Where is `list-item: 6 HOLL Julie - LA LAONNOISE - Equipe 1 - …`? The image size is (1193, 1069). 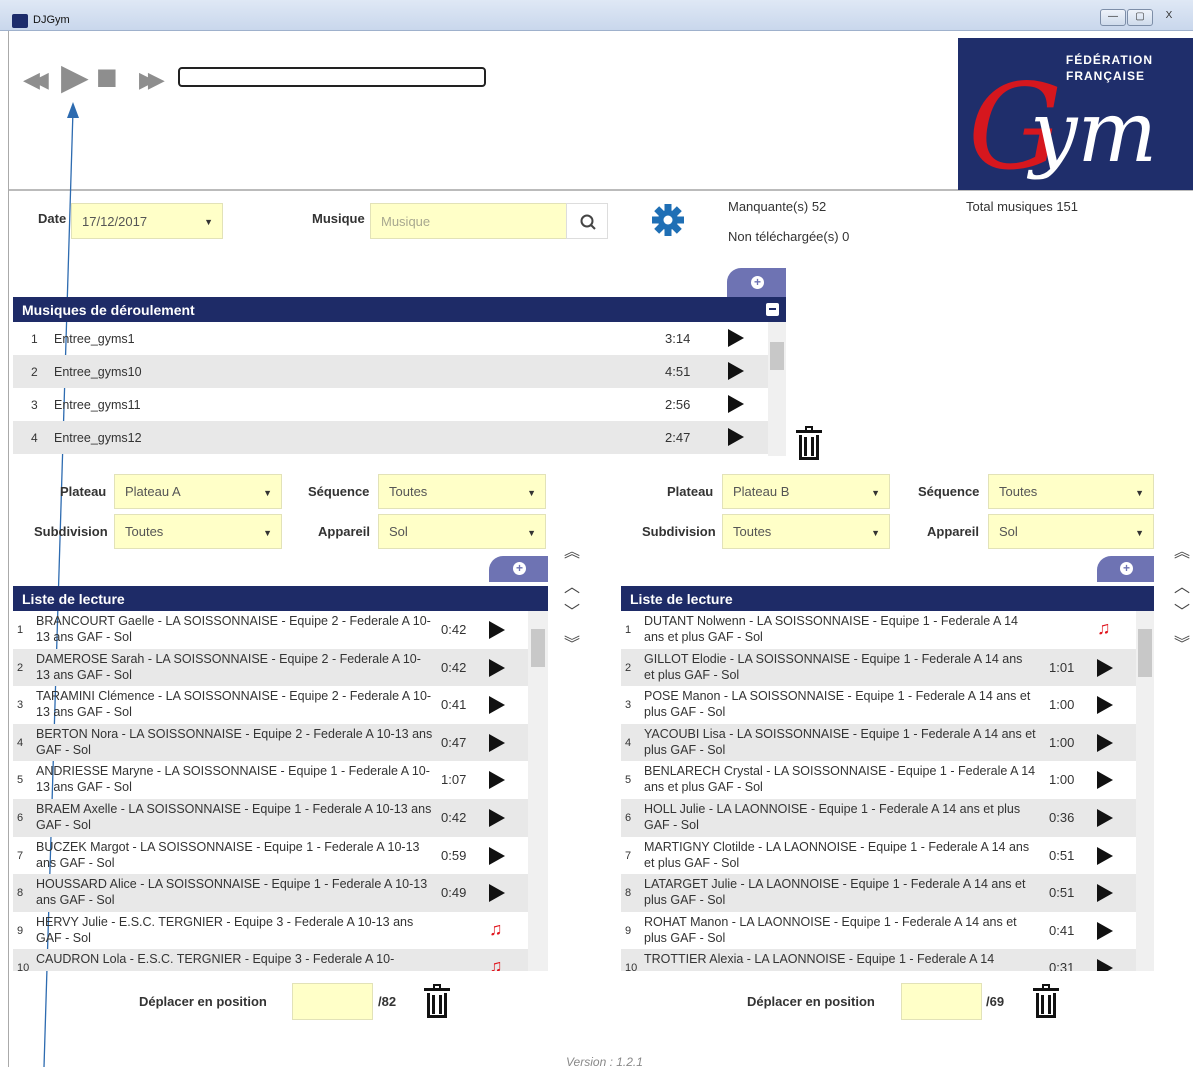
list-item: 6 HOLL Julie - LA LAONNOISE - Equipe 1 - … is located at coordinates (878, 818).